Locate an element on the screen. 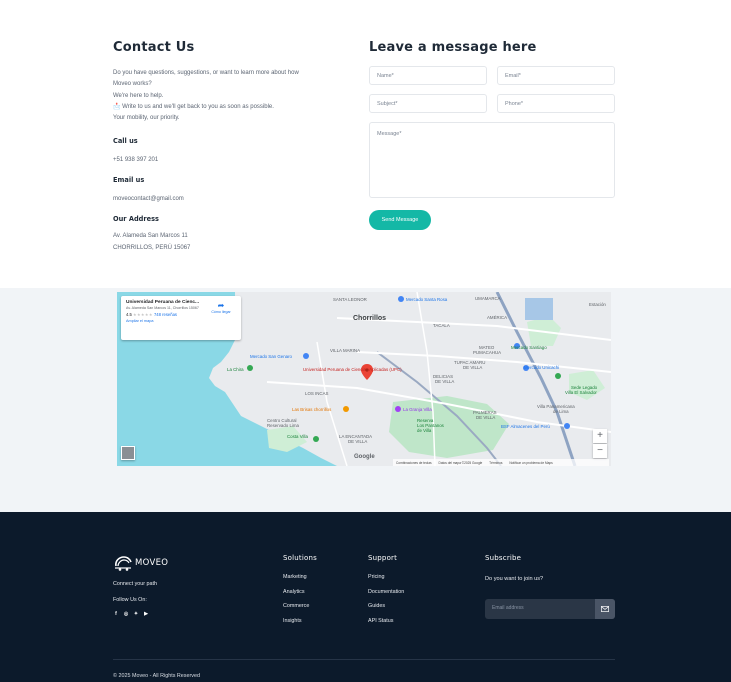 The image size is (731, 682). phone-field: Phone* is located at coordinates (556, 103).